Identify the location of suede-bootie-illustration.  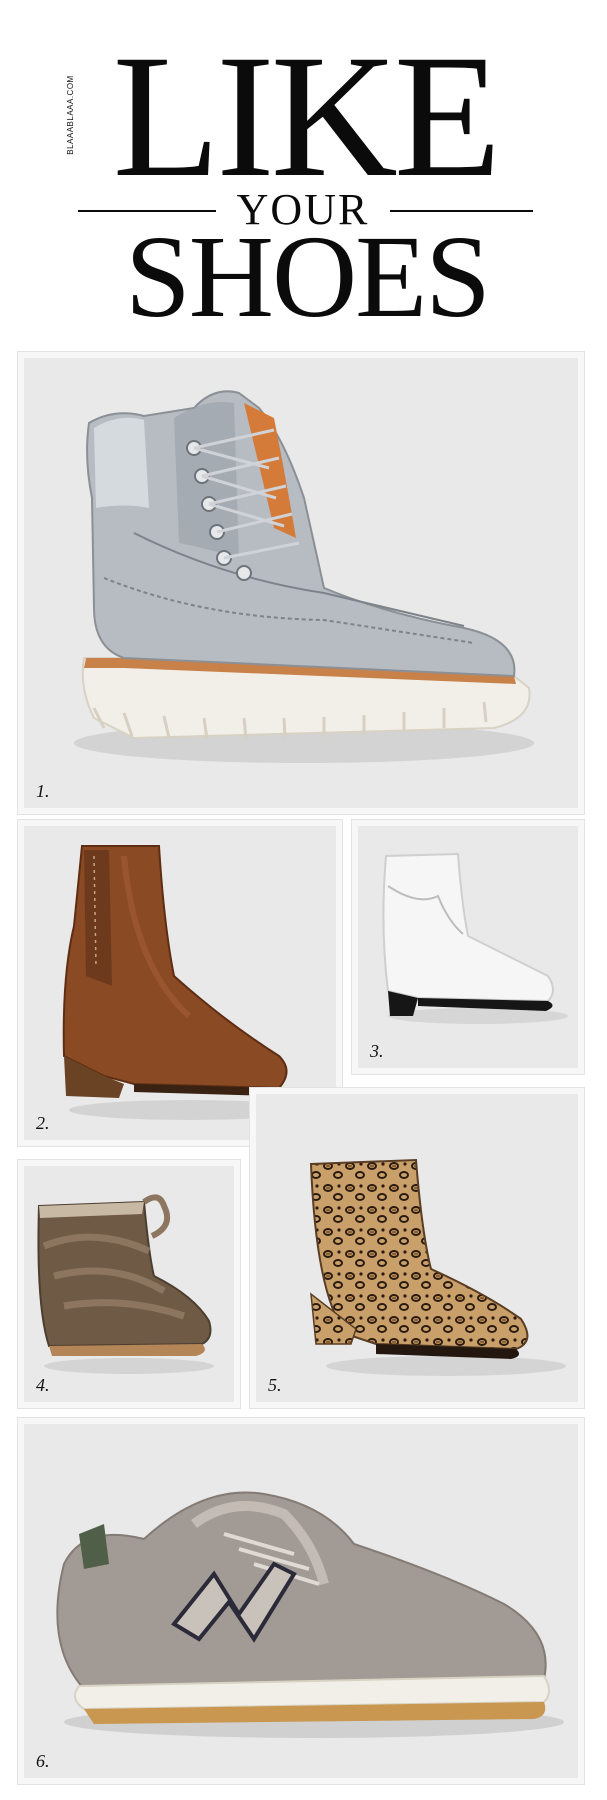
(125, 1284).